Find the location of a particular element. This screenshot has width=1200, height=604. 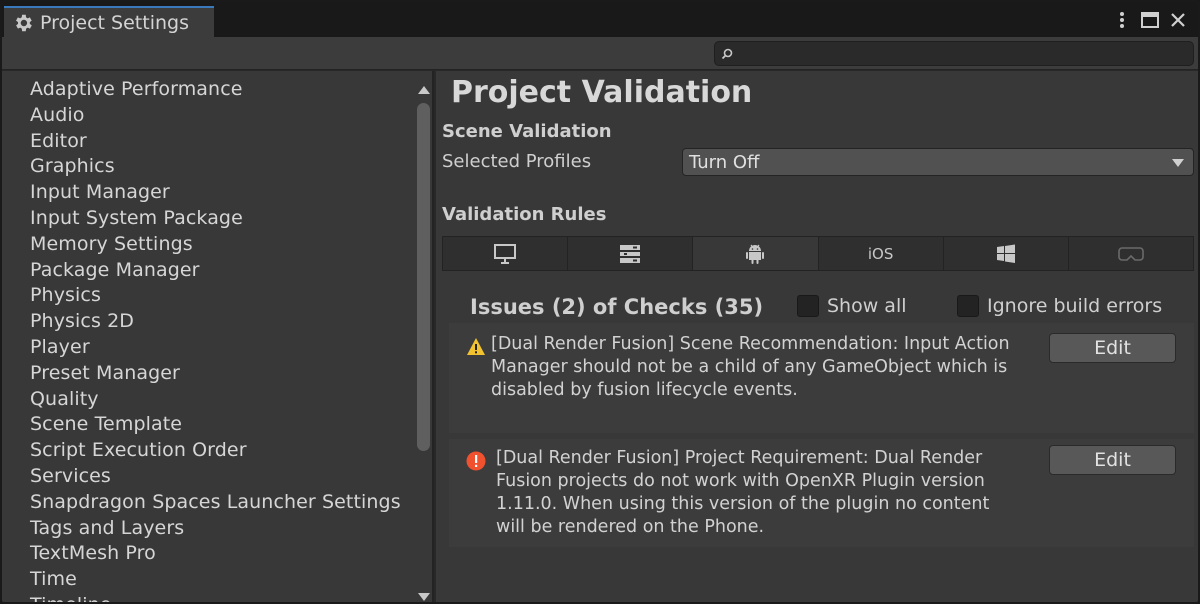

tab-windows is located at coordinates (1006, 253).